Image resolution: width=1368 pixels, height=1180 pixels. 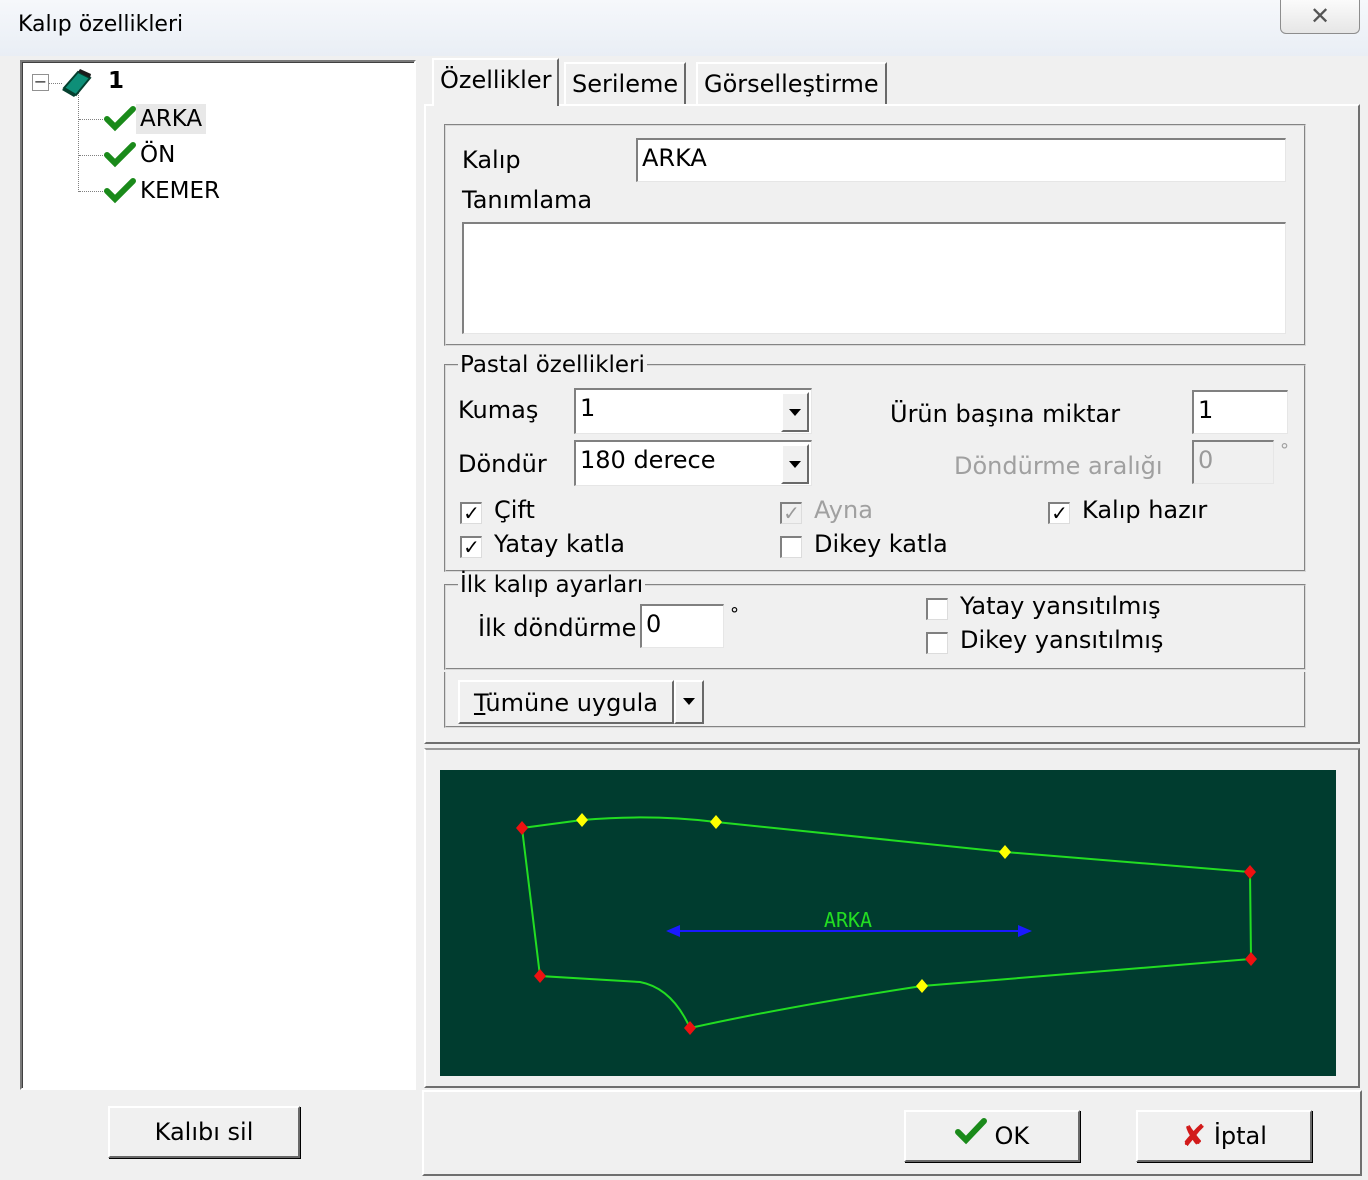 What do you see at coordinates (180, 191) in the screenshot?
I see `tree-item-kemer: KEMER` at bounding box center [180, 191].